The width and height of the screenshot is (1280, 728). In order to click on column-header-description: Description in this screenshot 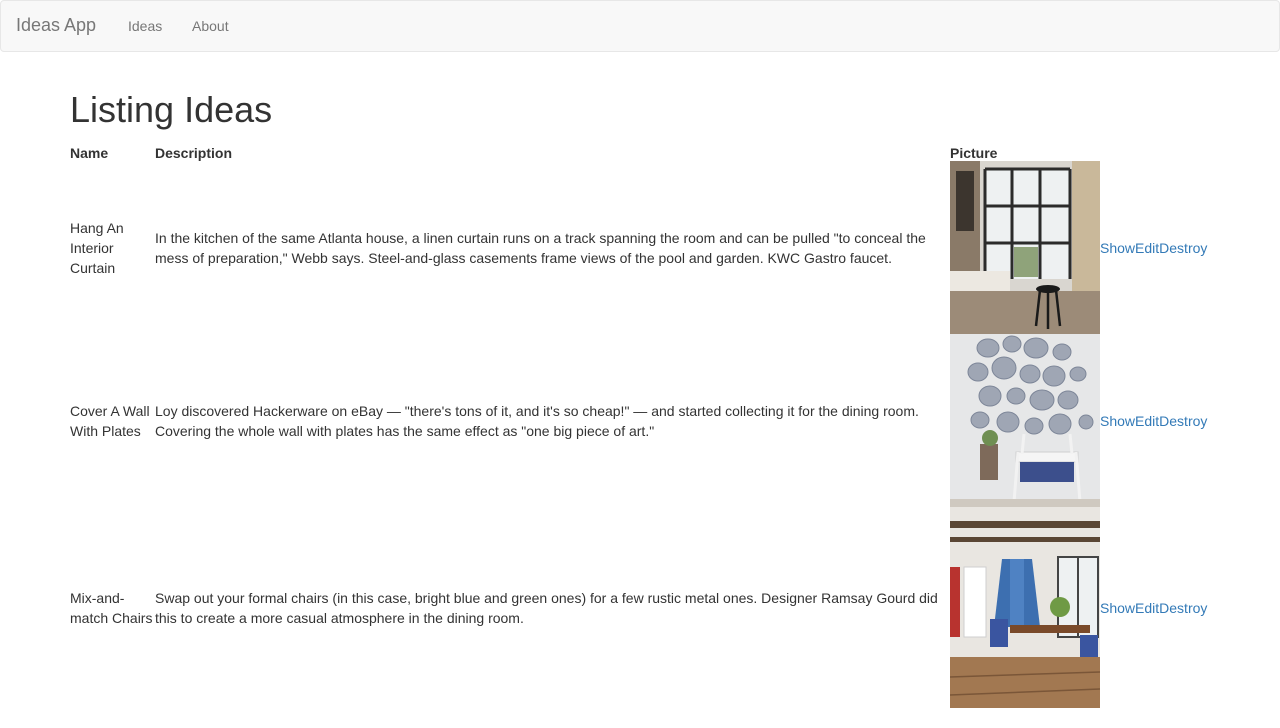, I will do `click(194, 153)`.